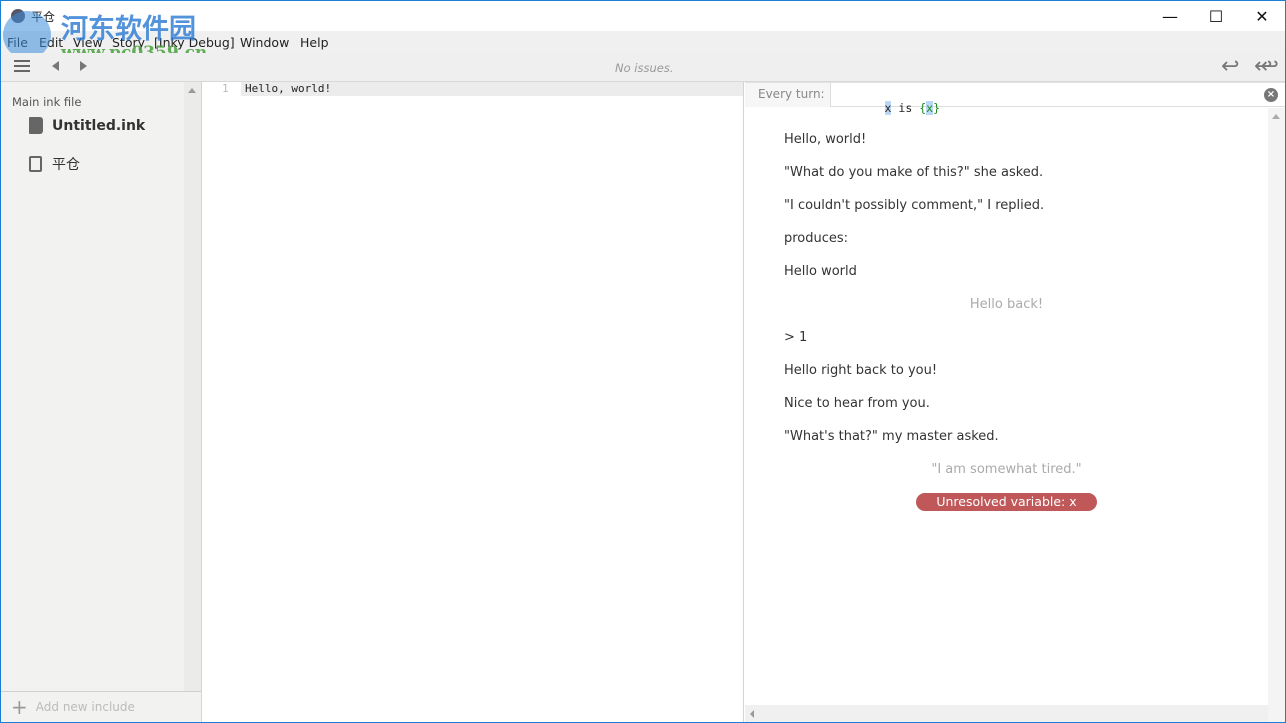  Describe the element at coordinates (36, 125) in the screenshot. I see `book-icon` at that location.